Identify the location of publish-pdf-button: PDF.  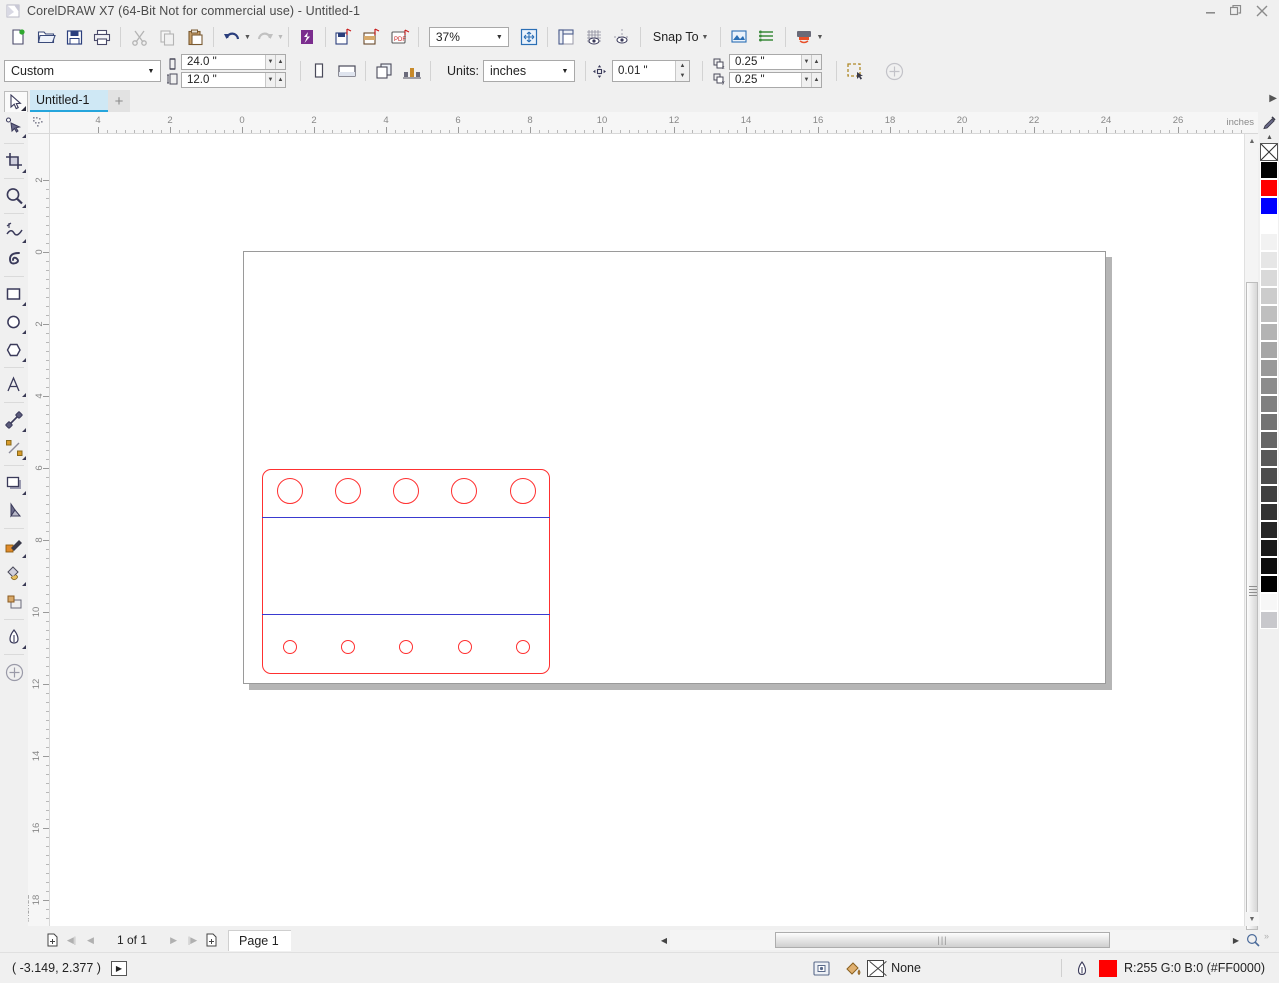
(400, 37).